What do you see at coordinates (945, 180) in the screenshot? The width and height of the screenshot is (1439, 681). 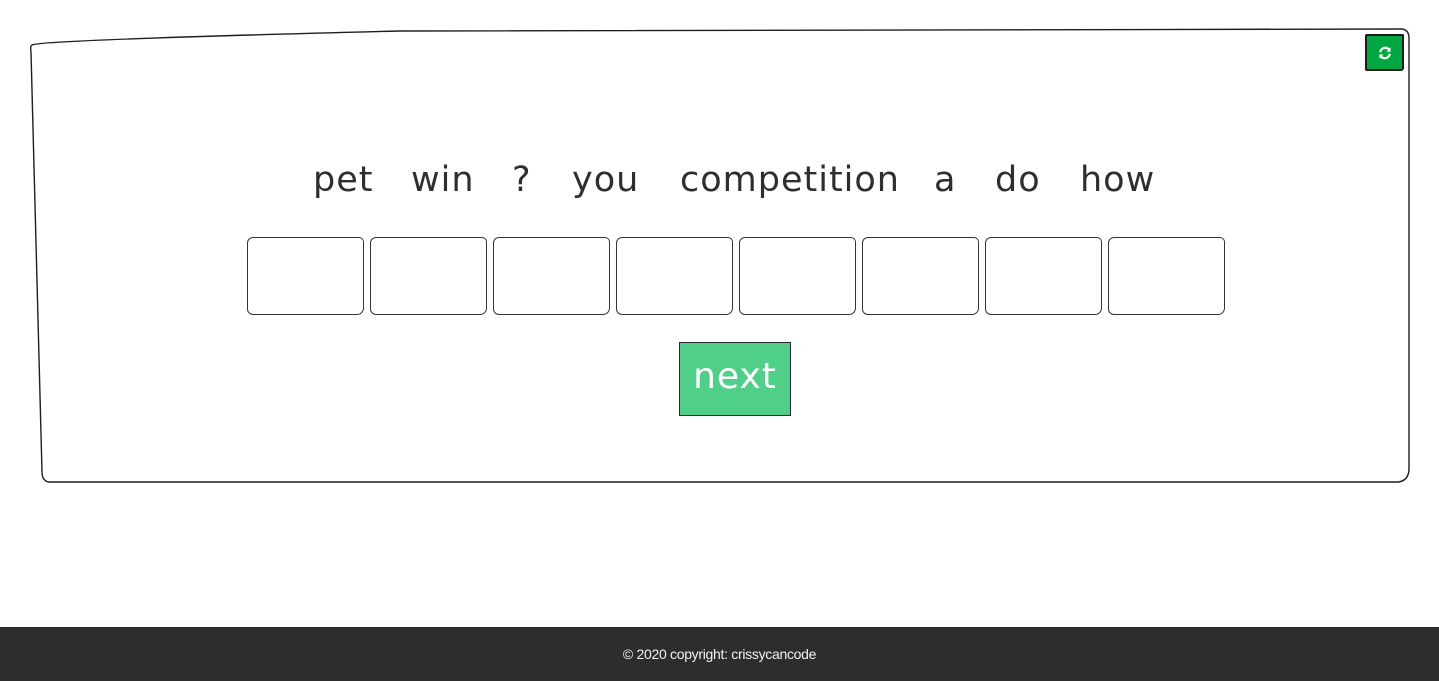 I see `word-tile: a` at bounding box center [945, 180].